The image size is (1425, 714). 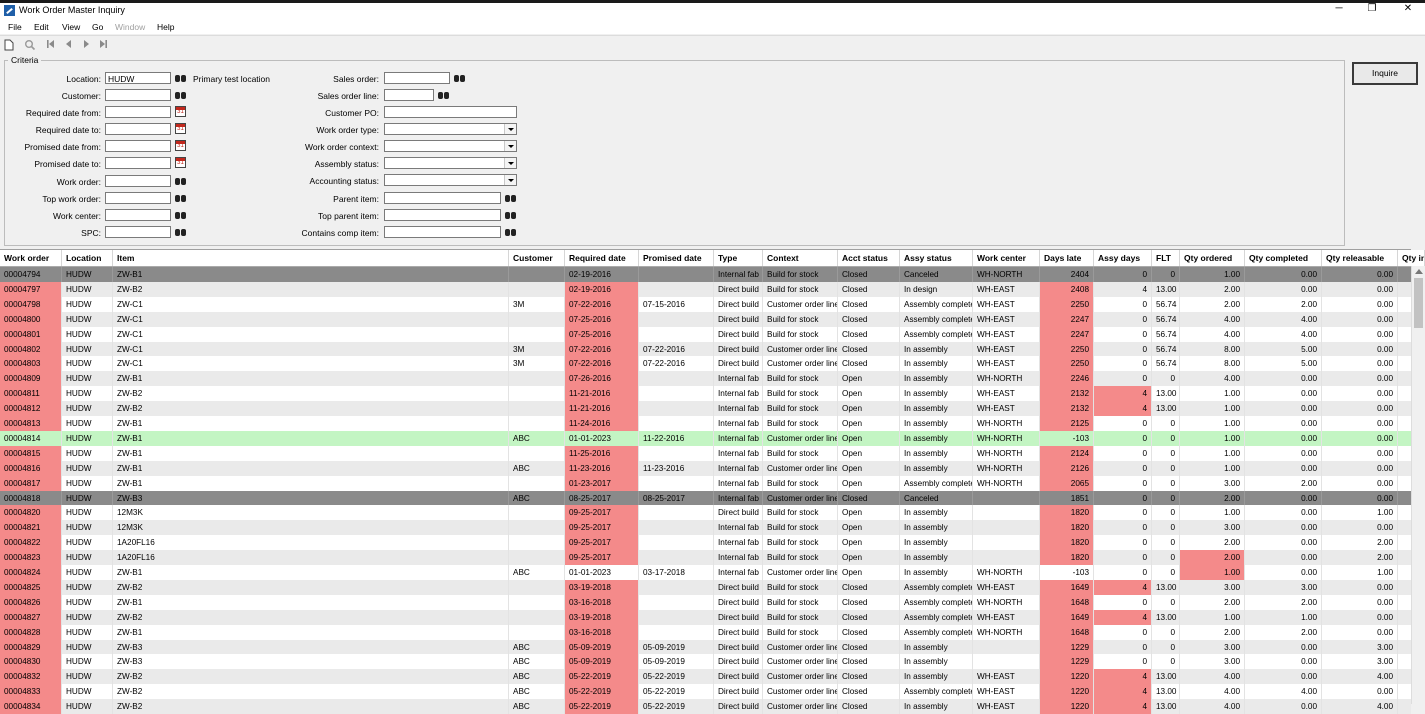 What do you see at coordinates (936, 258) in the screenshot?
I see `column-header-assy-status: Assy status` at bounding box center [936, 258].